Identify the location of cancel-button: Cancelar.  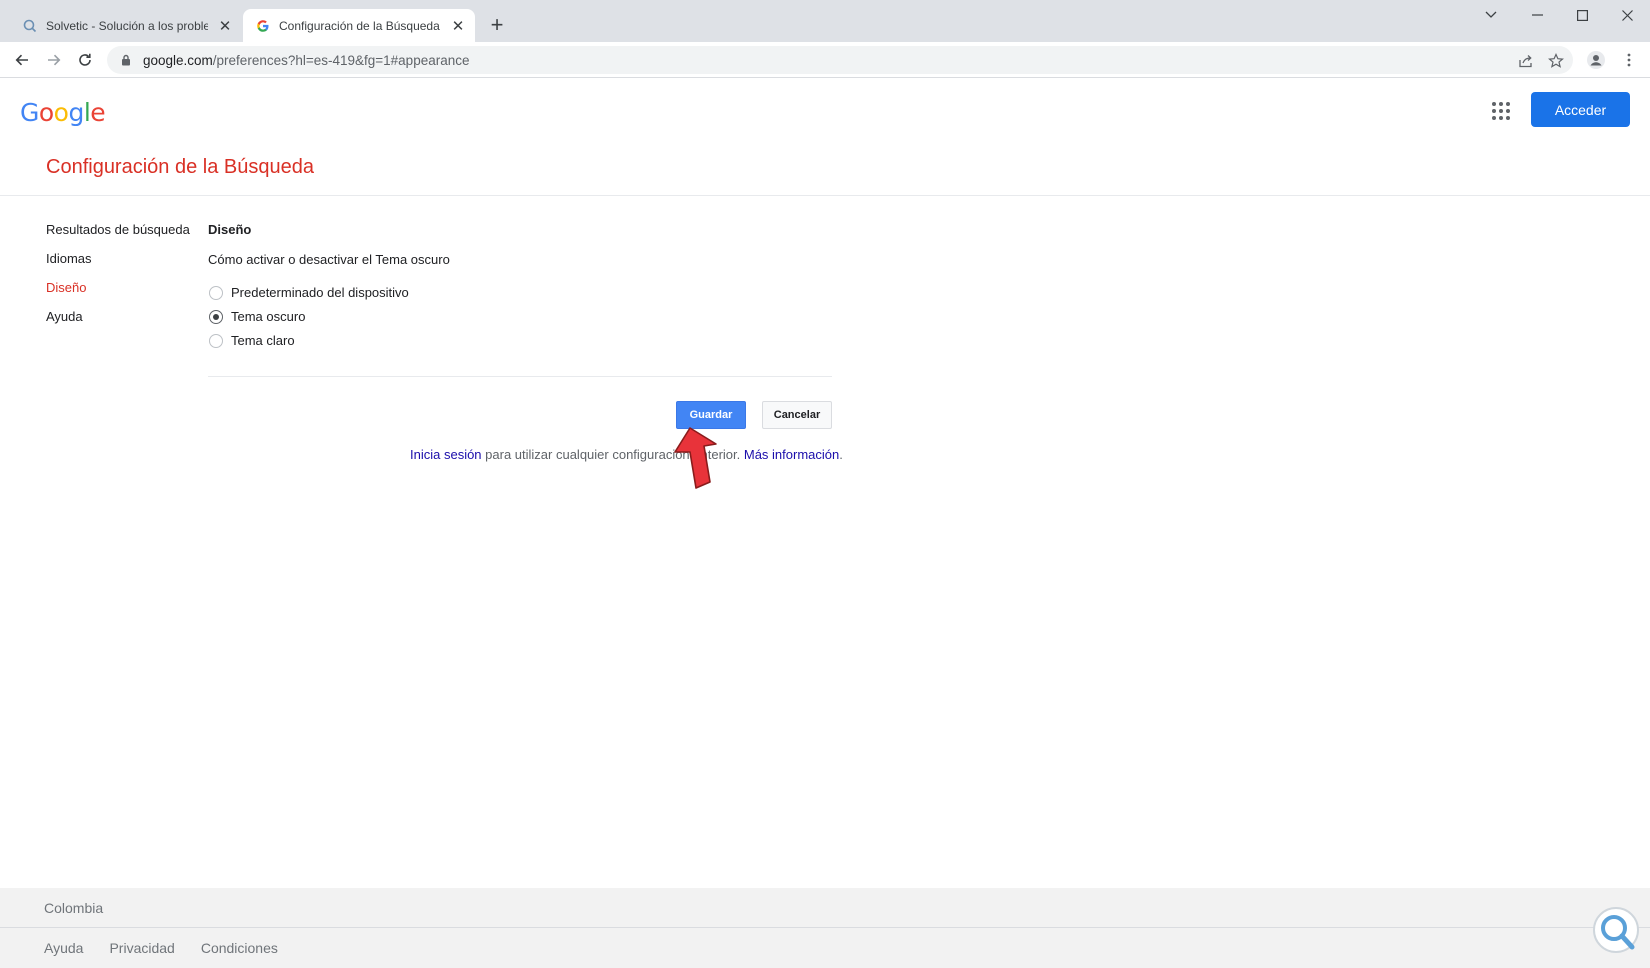
(797, 415).